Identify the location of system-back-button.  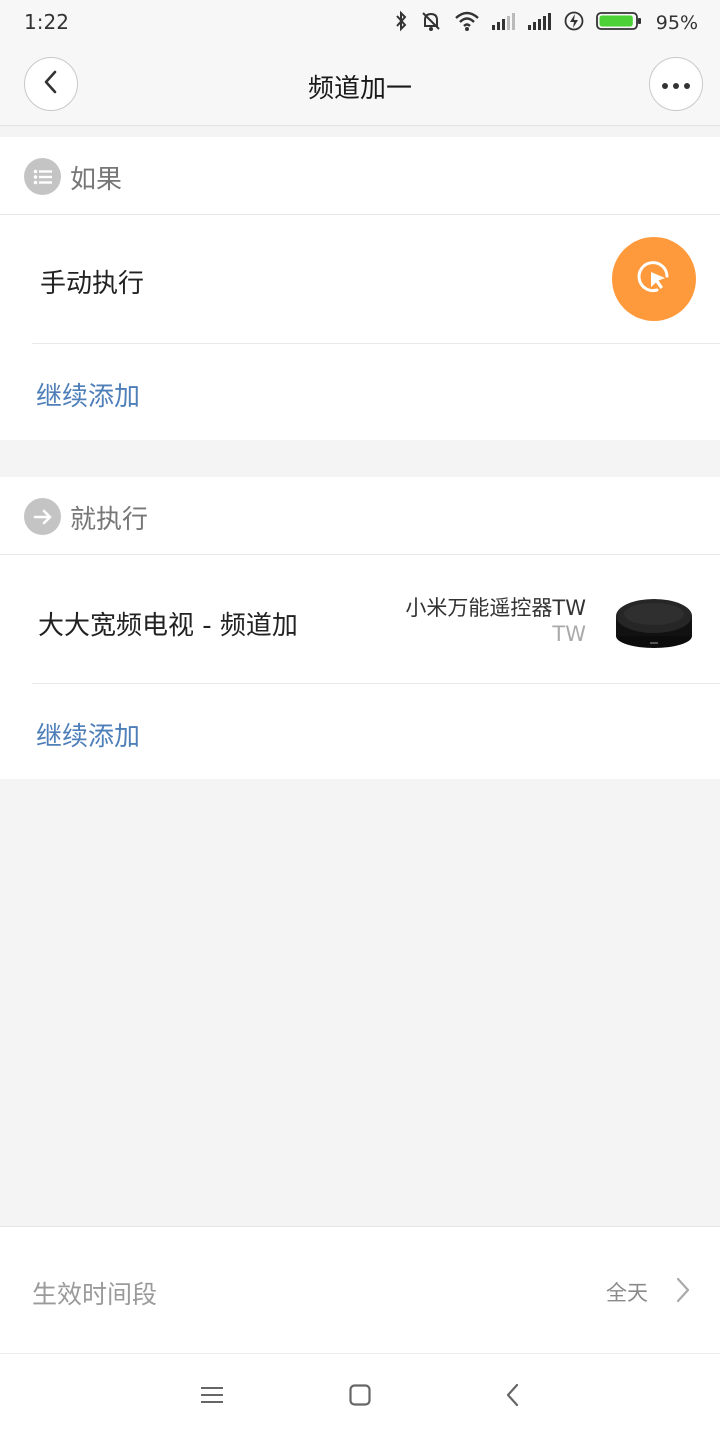
(512, 1397).